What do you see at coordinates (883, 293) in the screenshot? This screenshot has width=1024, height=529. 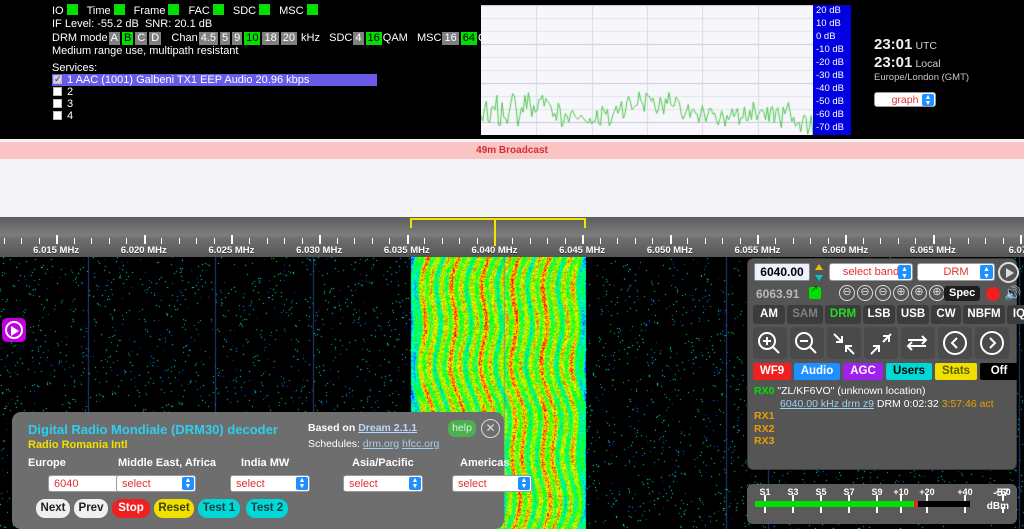 I see `step-down-3-button: ⊖` at bounding box center [883, 293].